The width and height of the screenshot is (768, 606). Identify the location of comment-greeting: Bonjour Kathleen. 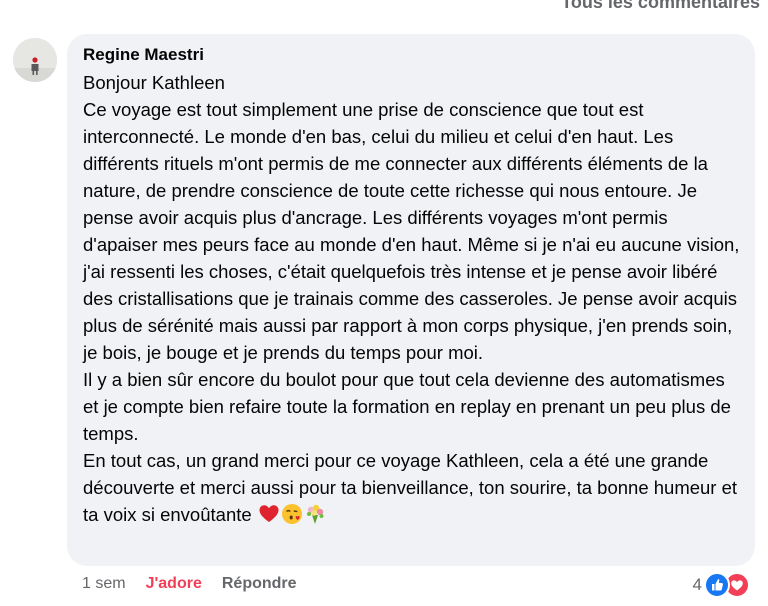
(154, 82).